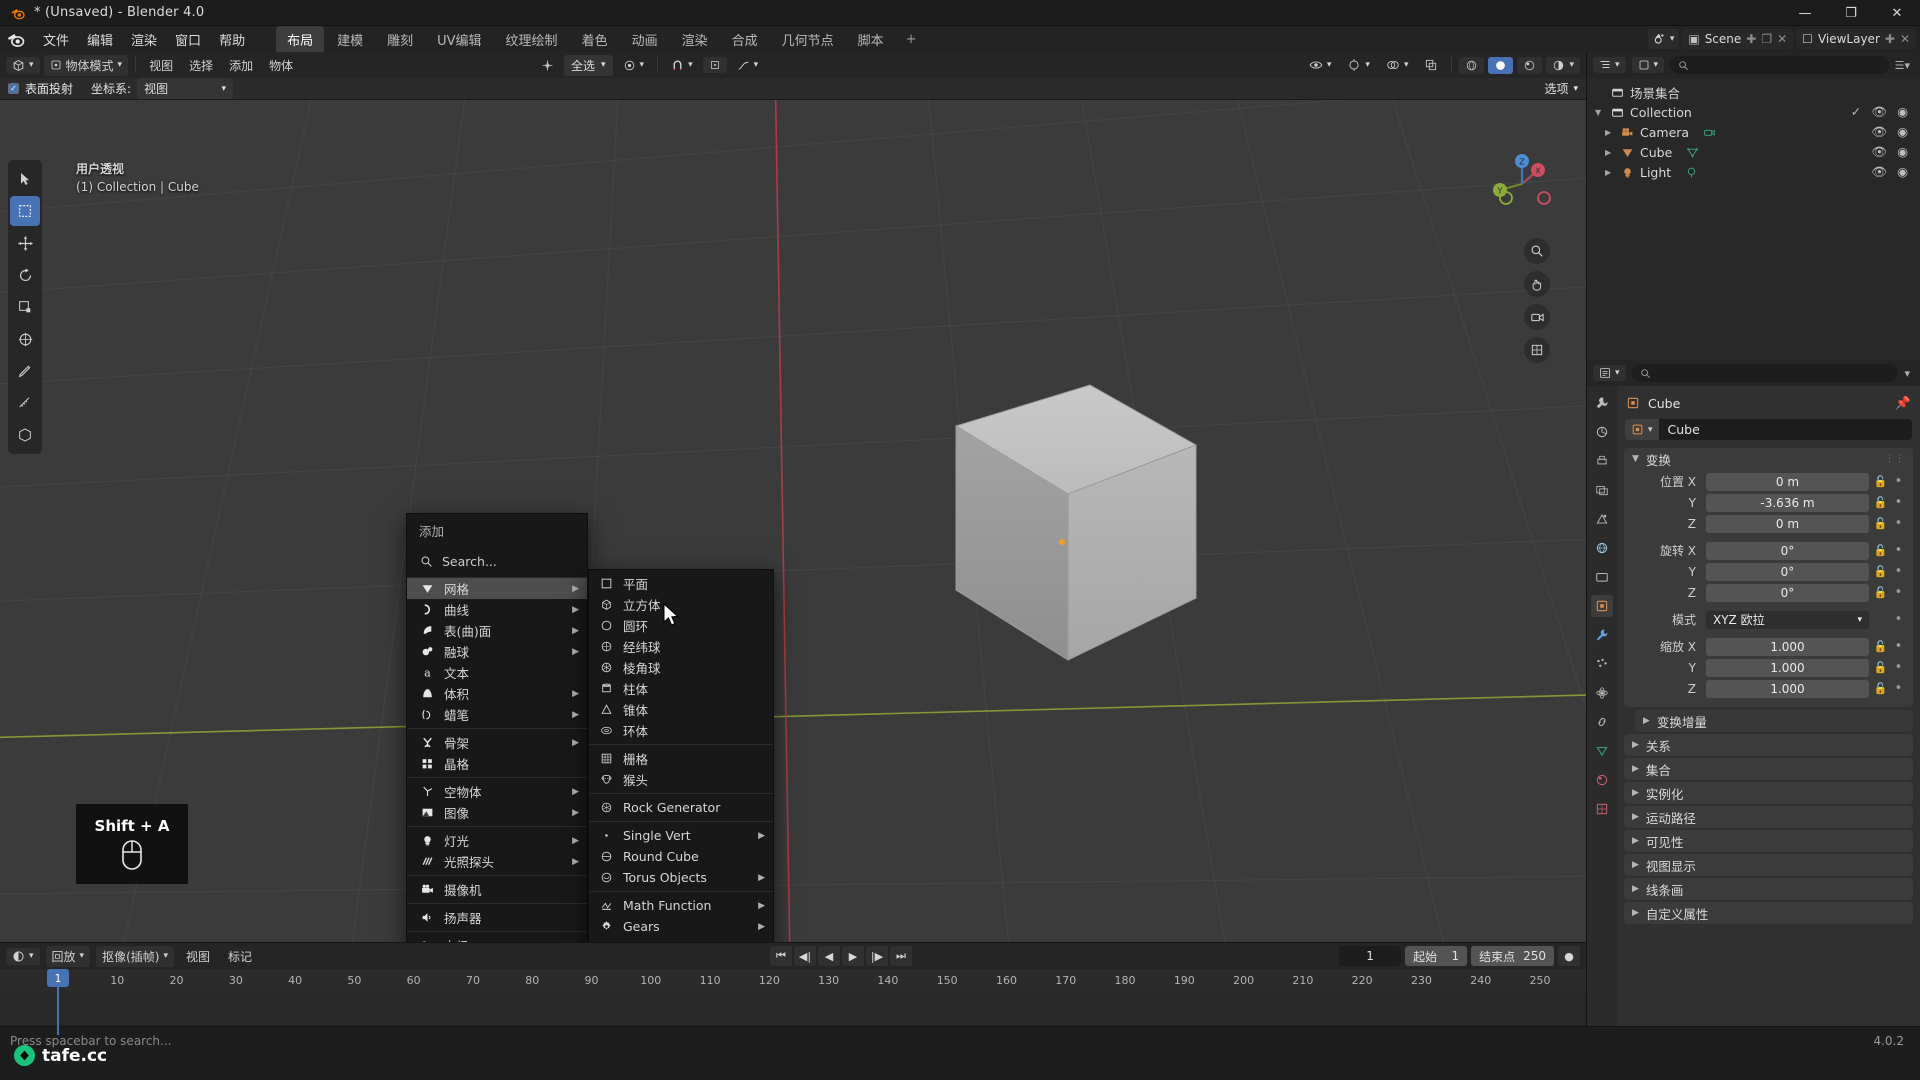 The width and height of the screenshot is (1920, 1080). Describe the element at coordinates (25, 339) in the screenshot. I see `tool-transform` at that location.